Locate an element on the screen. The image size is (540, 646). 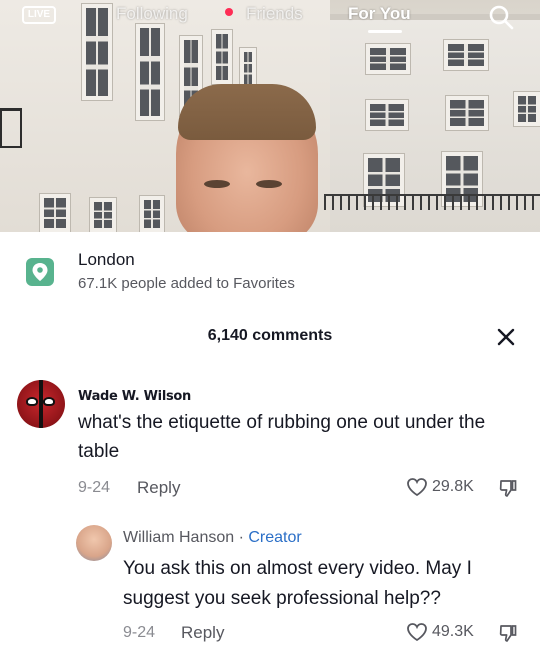
comment-author: Wade W. Wilson is located at coordinates (134, 396).